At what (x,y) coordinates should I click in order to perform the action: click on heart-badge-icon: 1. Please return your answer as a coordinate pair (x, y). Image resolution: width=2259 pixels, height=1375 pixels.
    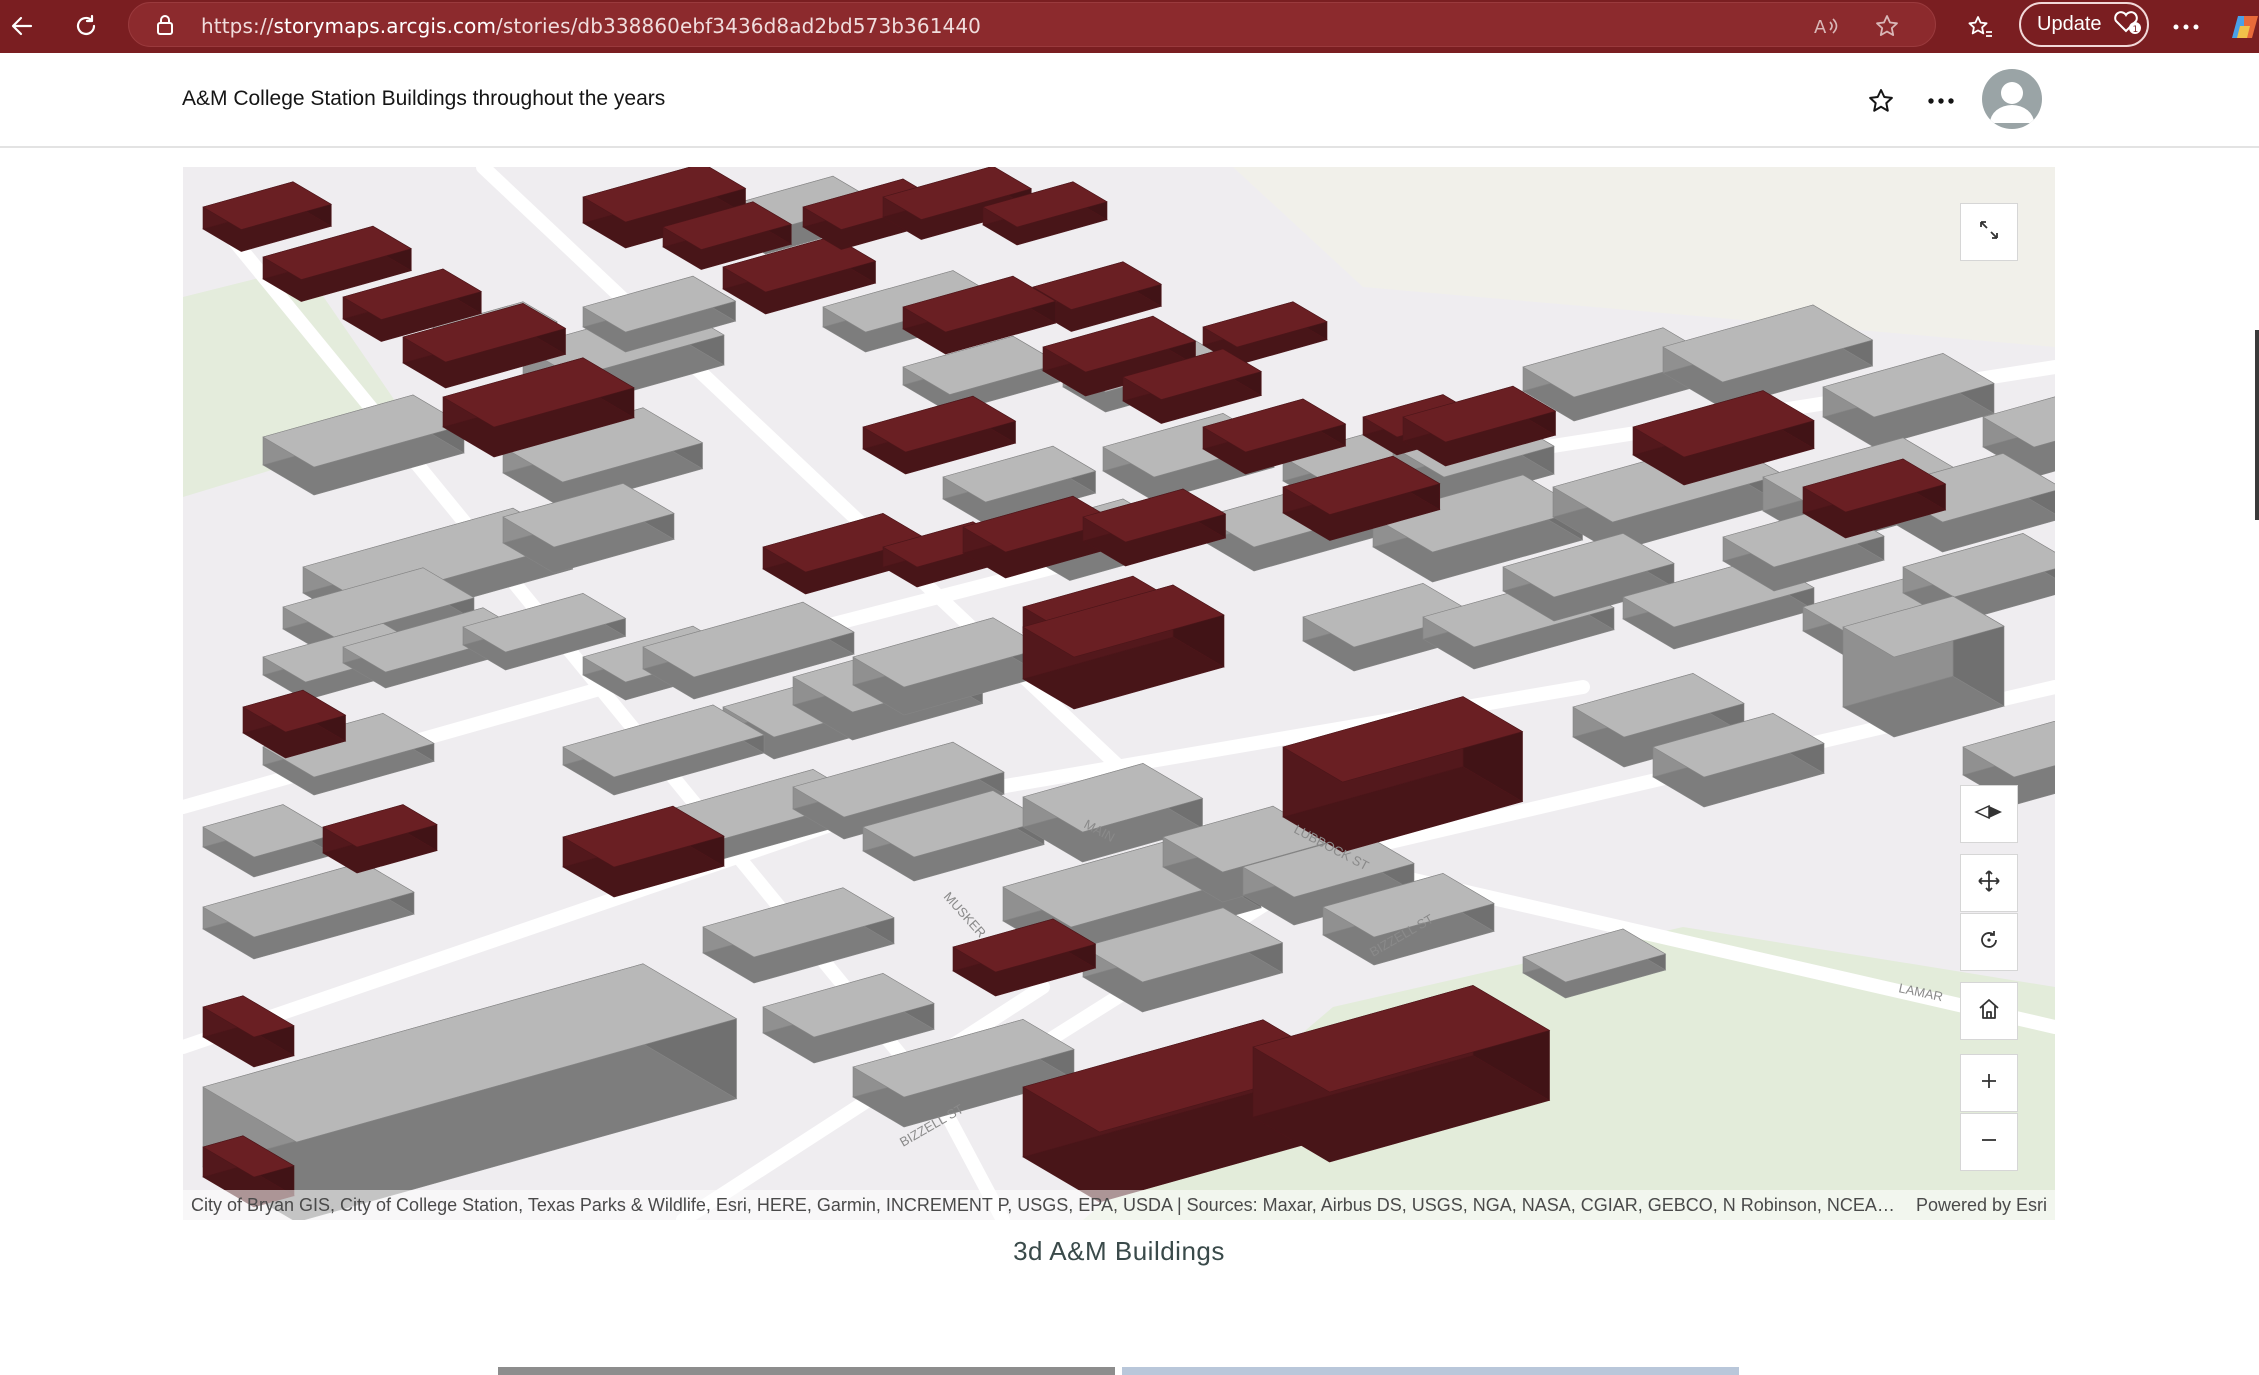
    Looking at the image, I should click on (2127, 25).